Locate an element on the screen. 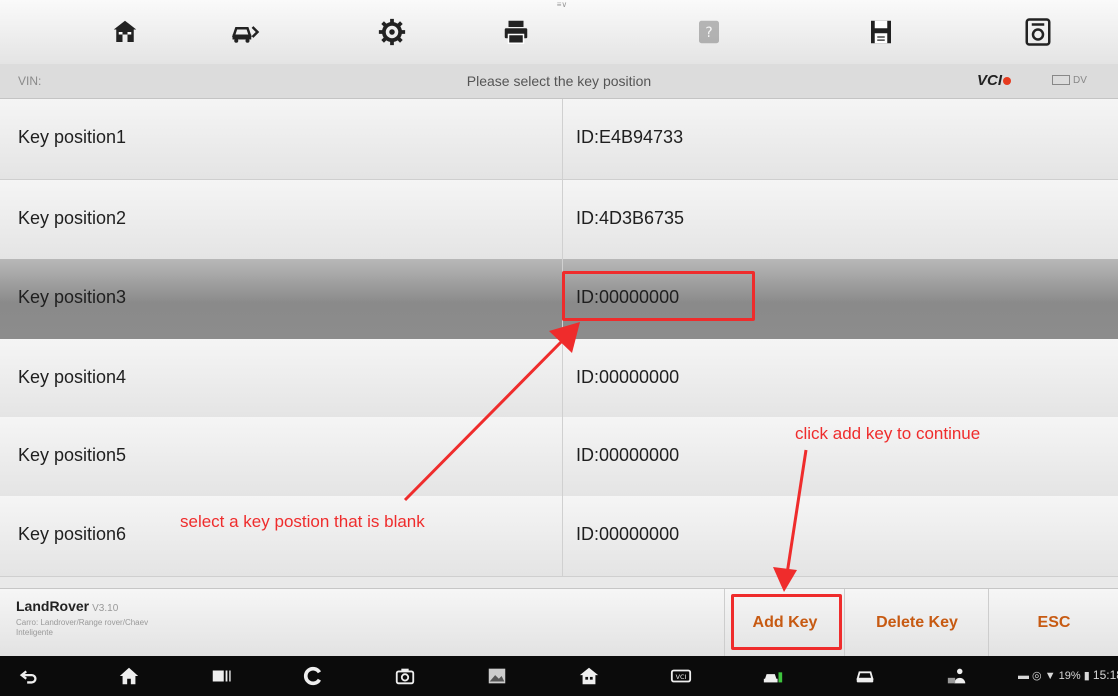 Image resolution: width=1118 pixels, height=696 pixels. print-button is located at coordinates (516, 32).